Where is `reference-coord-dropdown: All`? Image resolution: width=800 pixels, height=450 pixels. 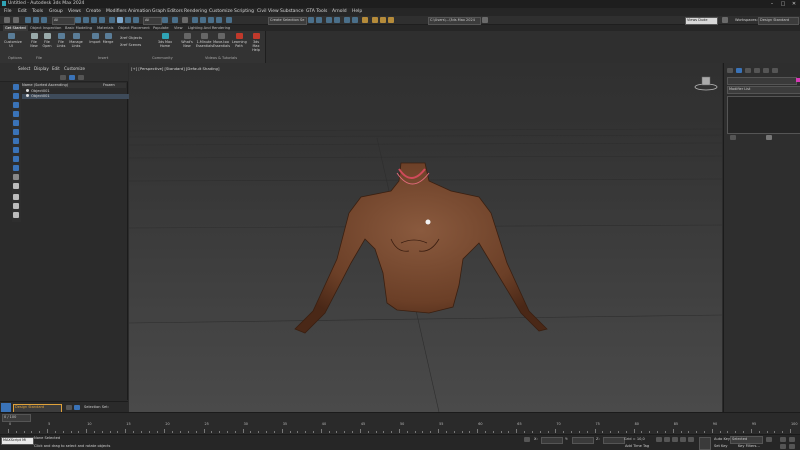
reference-coord-dropdown: All is located at coordinates (152, 21).